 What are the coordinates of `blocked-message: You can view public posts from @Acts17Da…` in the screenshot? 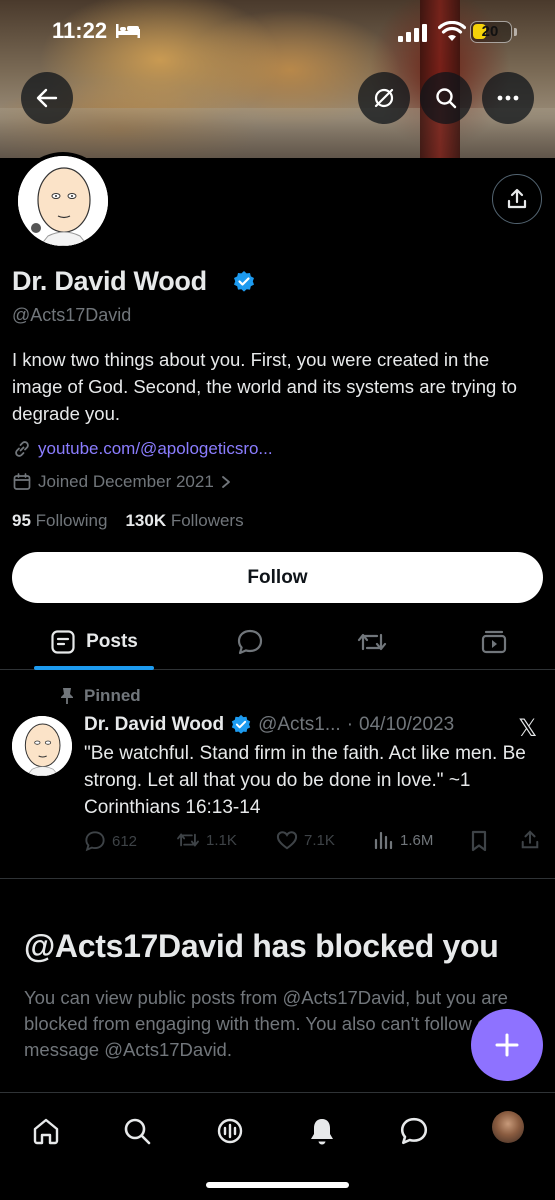 It's located at (266, 1023).